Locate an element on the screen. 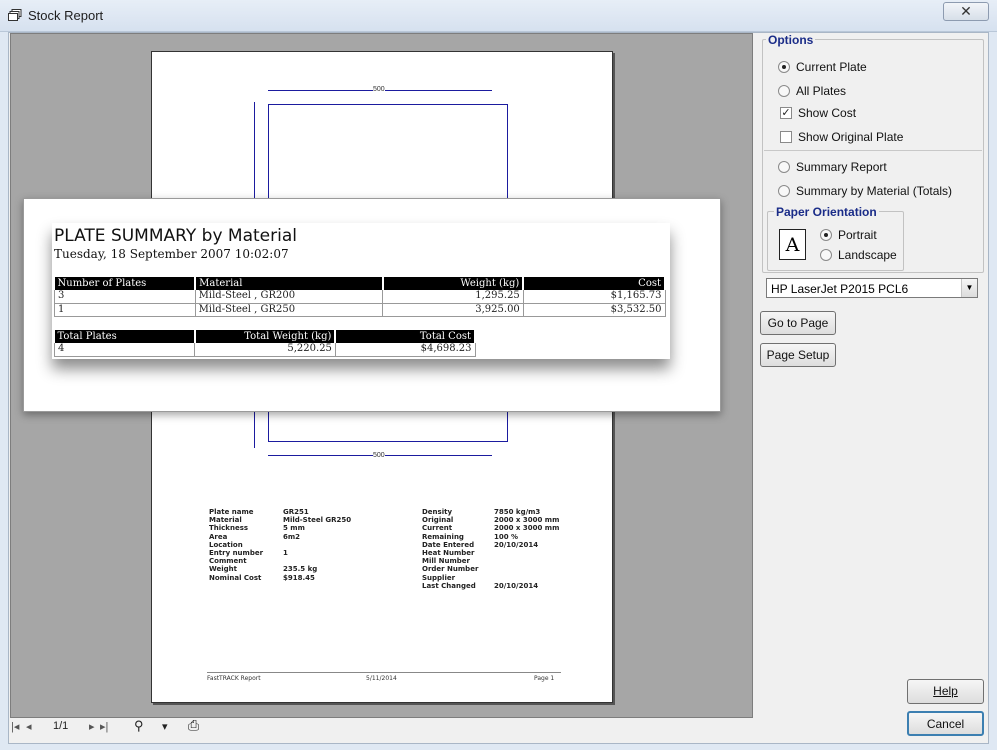  show-cost-checkbox: ✓ Show Cost is located at coordinates (818, 113).